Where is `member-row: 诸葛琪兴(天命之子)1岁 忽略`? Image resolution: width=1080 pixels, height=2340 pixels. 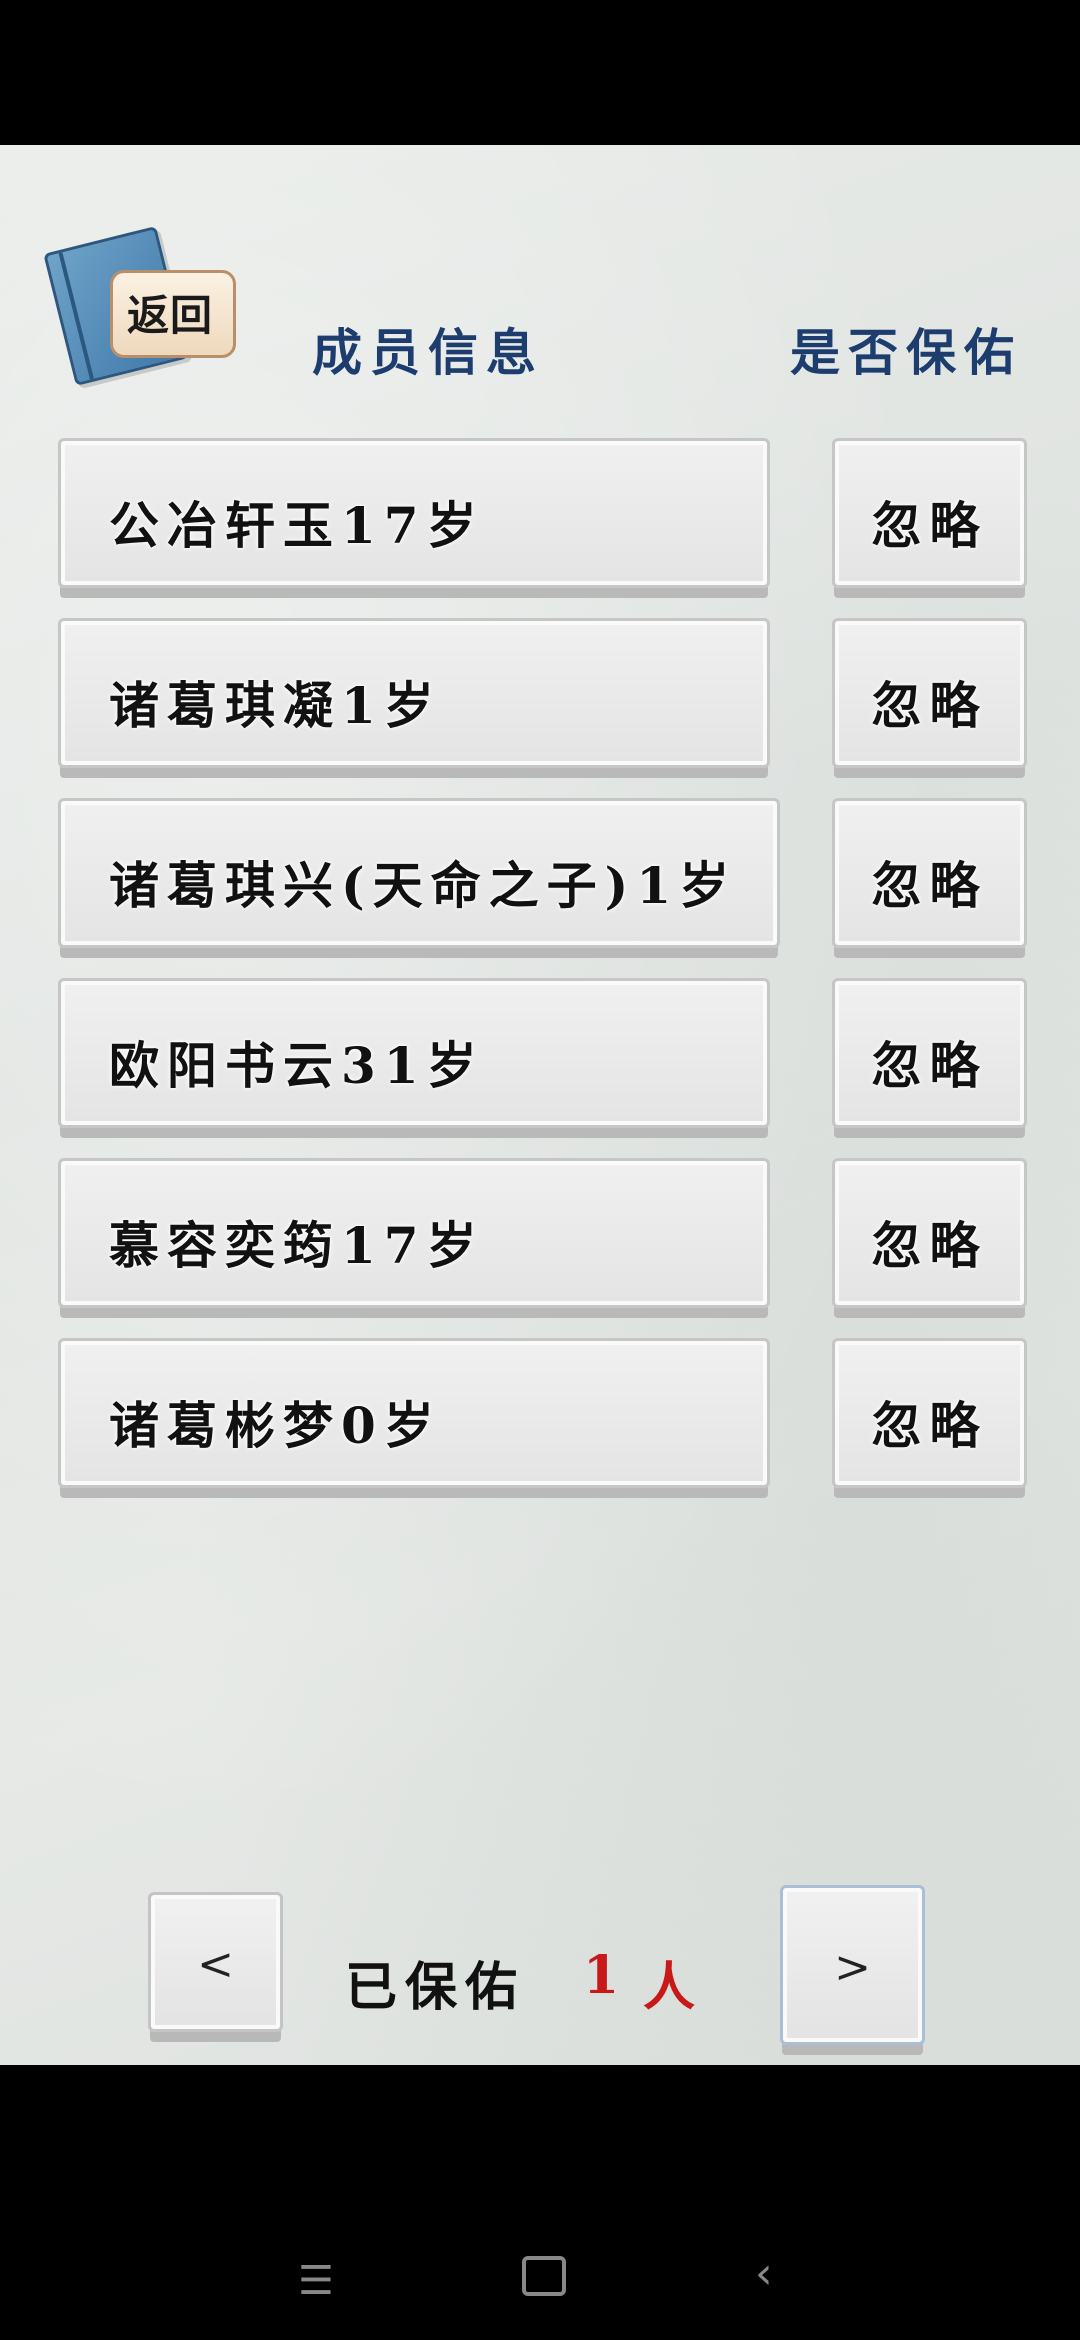 member-row: 诸葛琪兴(天命之子)1岁 忽略 is located at coordinates (540, 878).